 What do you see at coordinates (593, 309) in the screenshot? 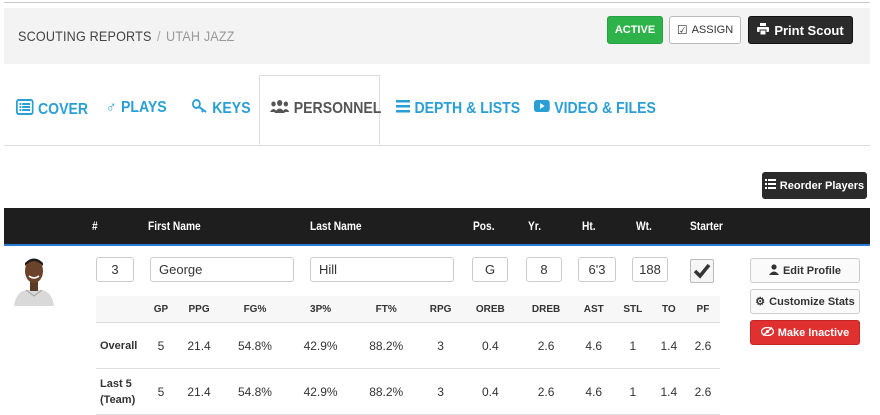
I see `stat-header: AST` at bounding box center [593, 309].